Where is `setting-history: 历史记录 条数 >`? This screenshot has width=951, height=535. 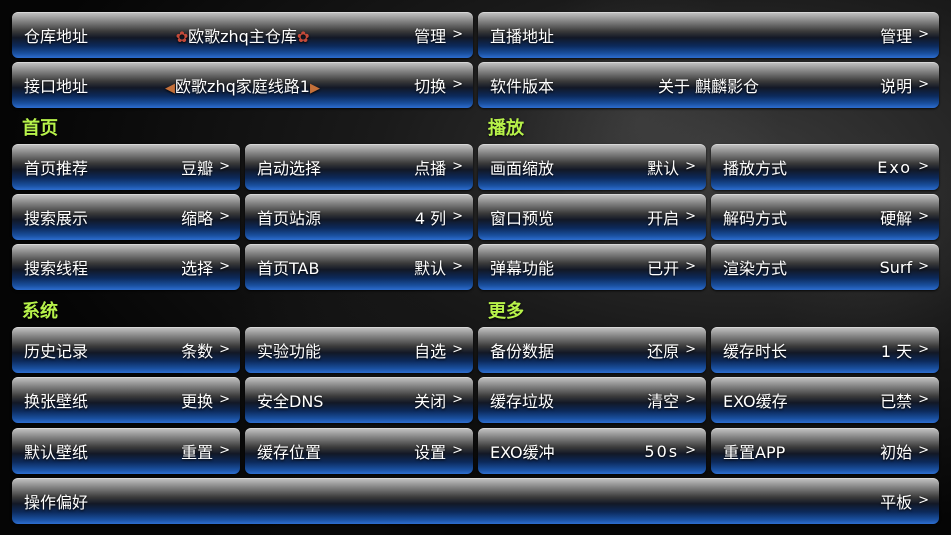
setting-history: 历史记录 条数 > is located at coordinates (126, 350).